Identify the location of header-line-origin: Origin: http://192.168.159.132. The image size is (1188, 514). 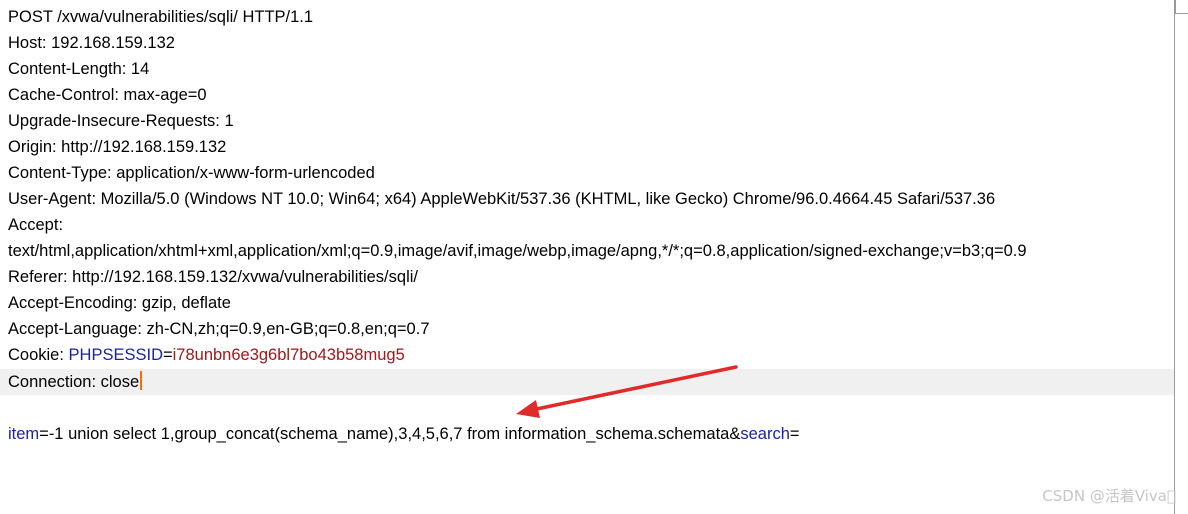
(117, 147).